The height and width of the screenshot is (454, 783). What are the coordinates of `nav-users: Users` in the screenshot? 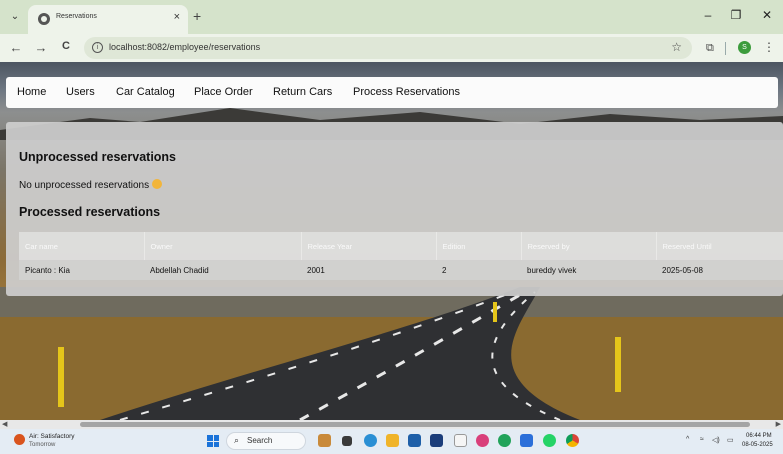 It's located at (80, 92).